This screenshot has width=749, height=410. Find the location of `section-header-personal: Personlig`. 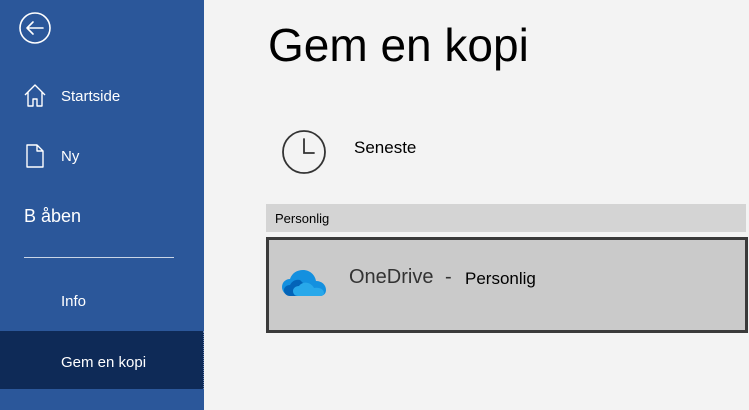

section-header-personal: Personlig is located at coordinates (506, 218).